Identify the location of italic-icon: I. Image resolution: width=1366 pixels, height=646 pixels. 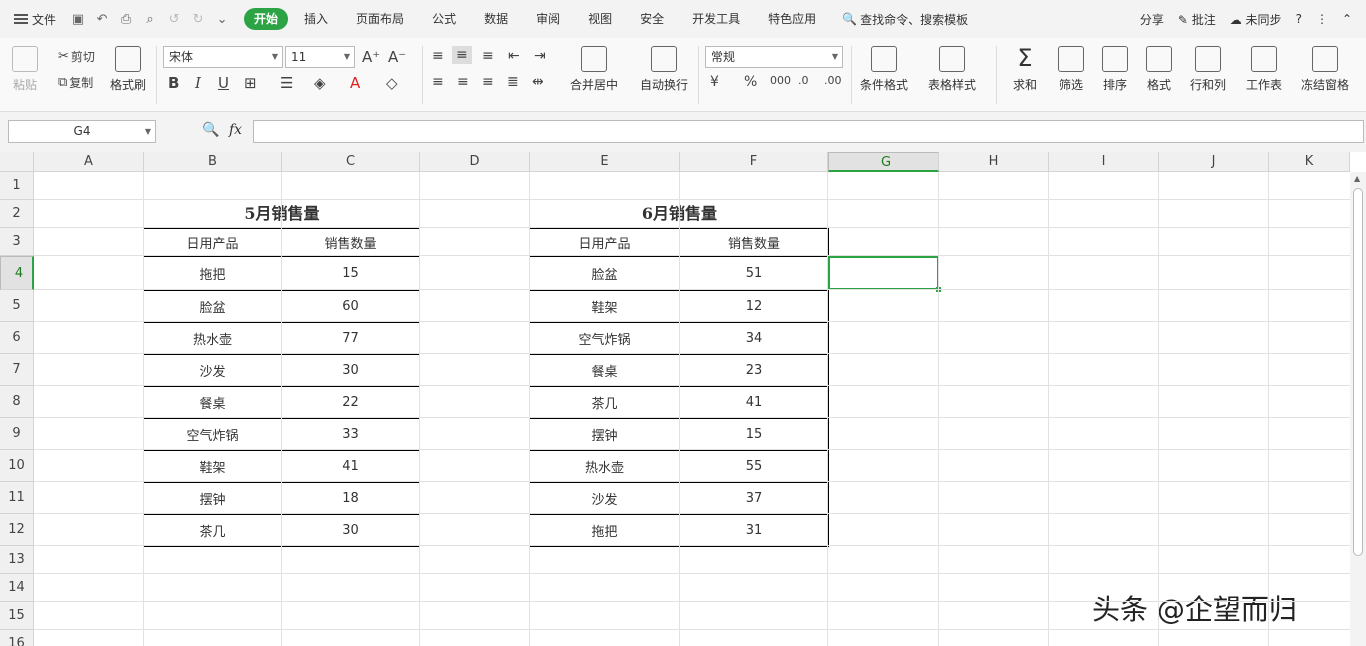
(198, 83).